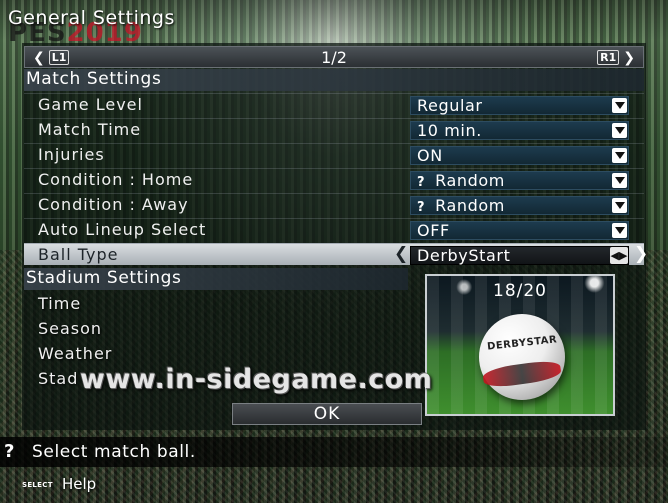  Describe the element at coordinates (334, 452) in the screenshot. I see `help-bar: ? Select match ball.` at that location.